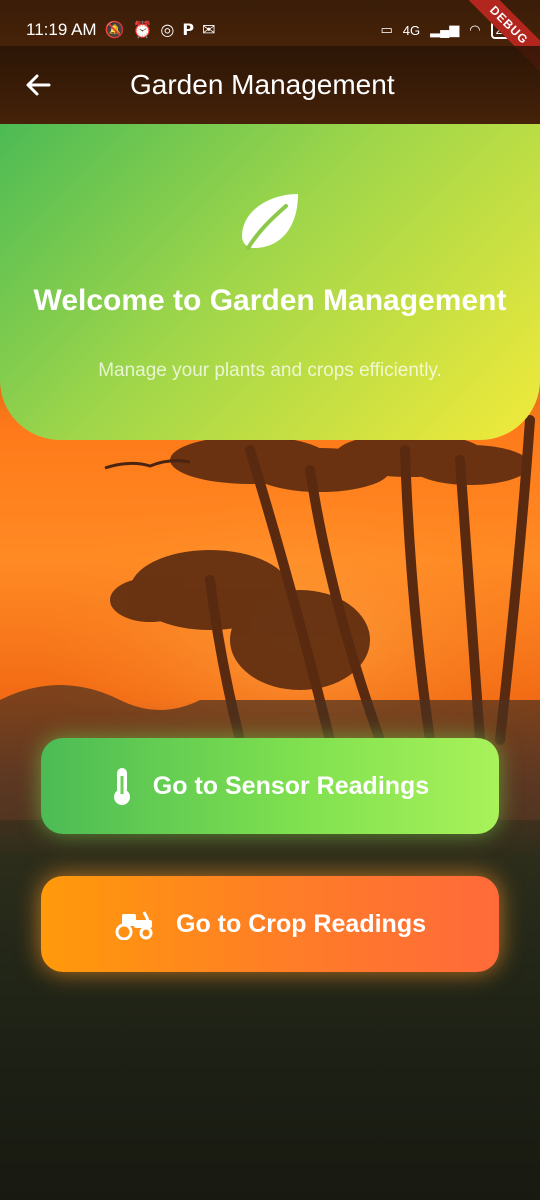  Describe the element at coordinates (262, 84) in the screenshot. I see `page-title: Garden Management` at that location.